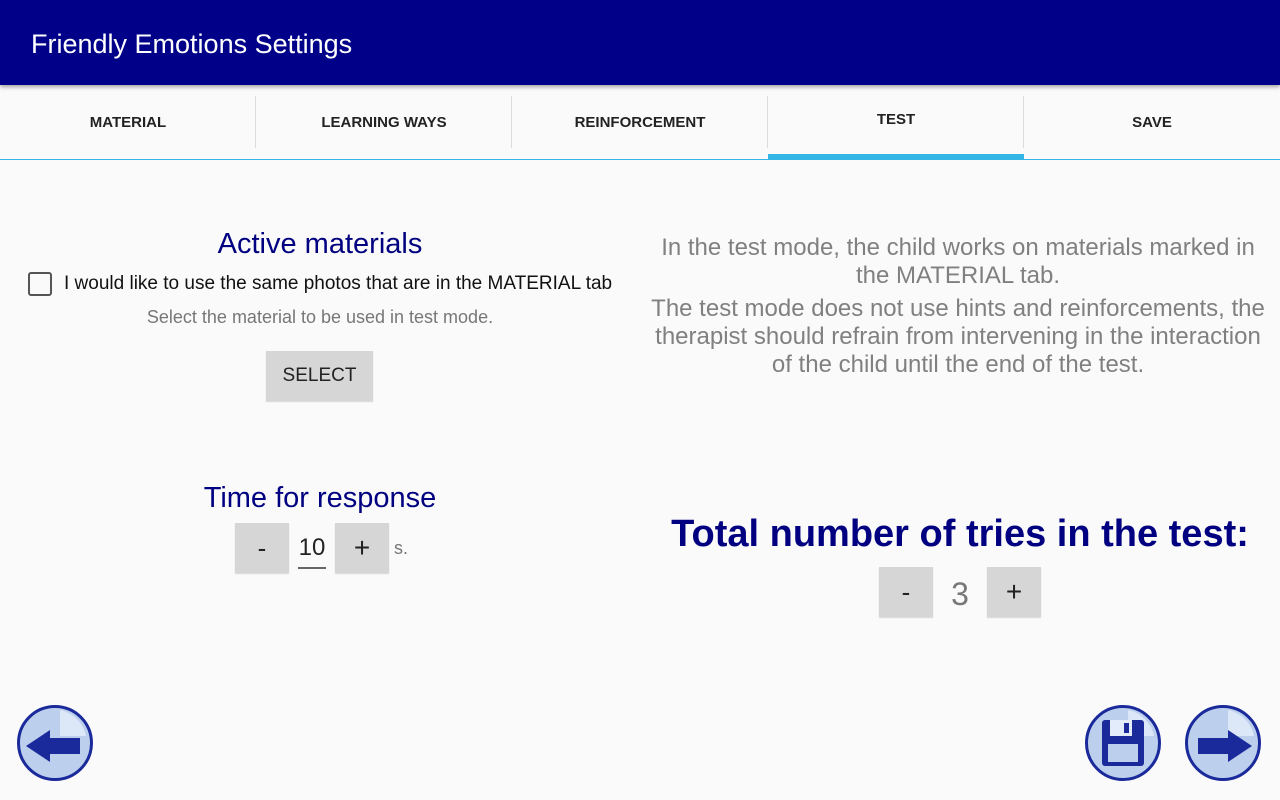 This screenshot has width=1280, height=800. I want to click on tries-increment-button: +, so click(1014, 592).